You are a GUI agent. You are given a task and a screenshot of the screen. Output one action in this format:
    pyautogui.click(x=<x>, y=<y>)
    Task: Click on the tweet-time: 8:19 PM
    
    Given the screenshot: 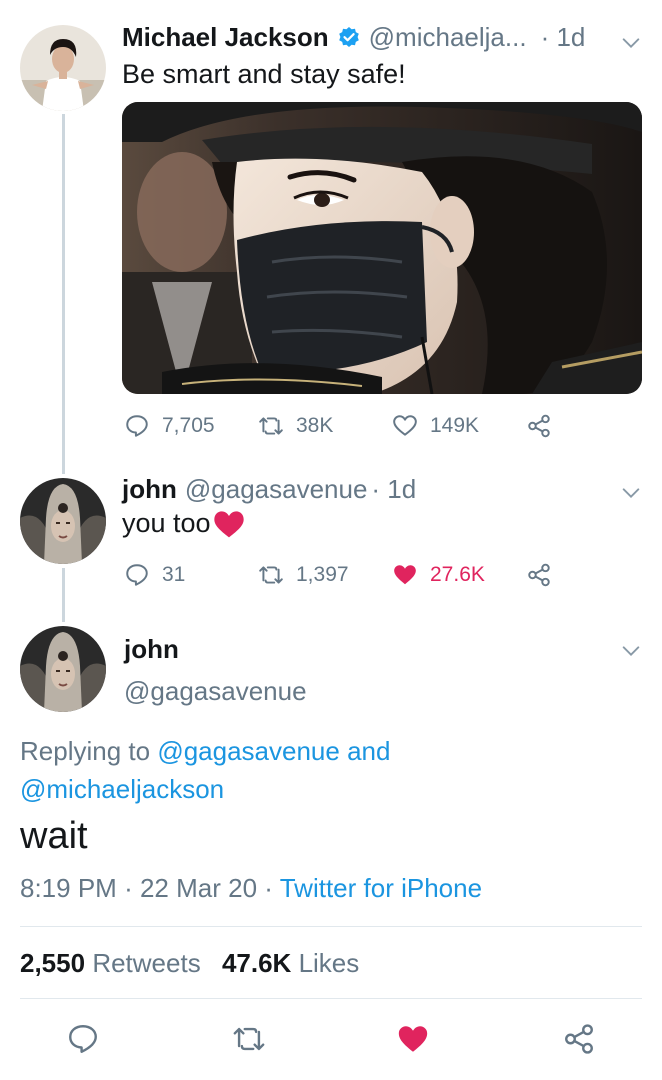 What is the action you would take?
    pyautogui.click(x=68, y=888)
    